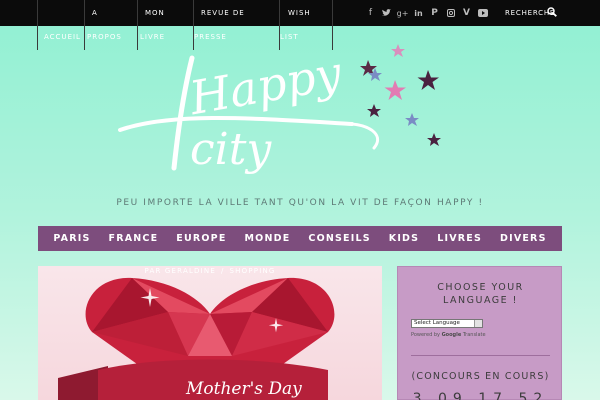 The width and height of the screenshot is (600, 400). I want to click on search-icon, so click(552, 12).